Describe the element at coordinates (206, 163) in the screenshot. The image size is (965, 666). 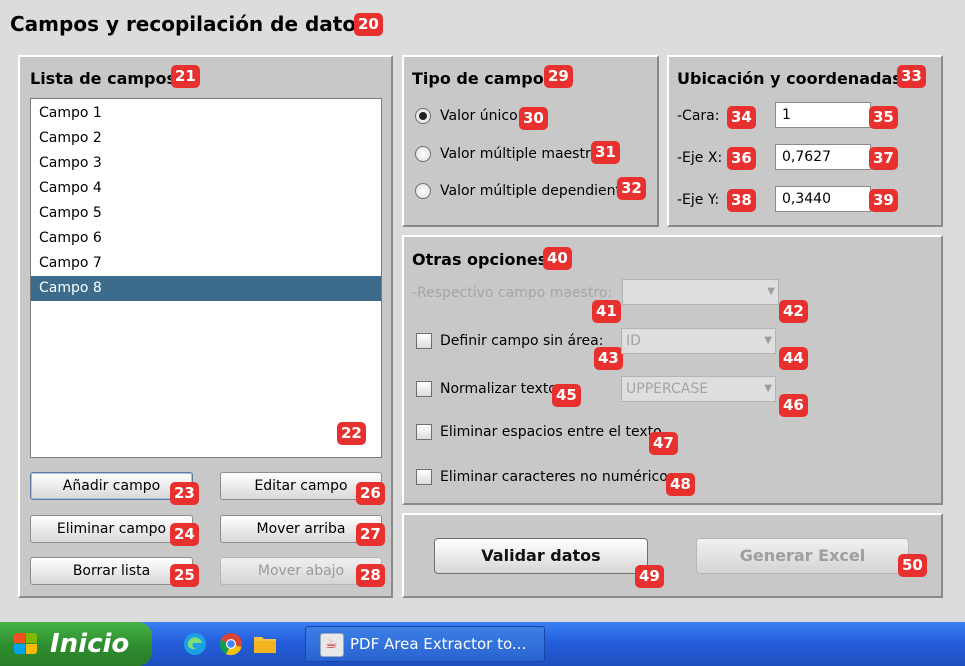
I see `list-item-campo-3: Campo 3` at that location.